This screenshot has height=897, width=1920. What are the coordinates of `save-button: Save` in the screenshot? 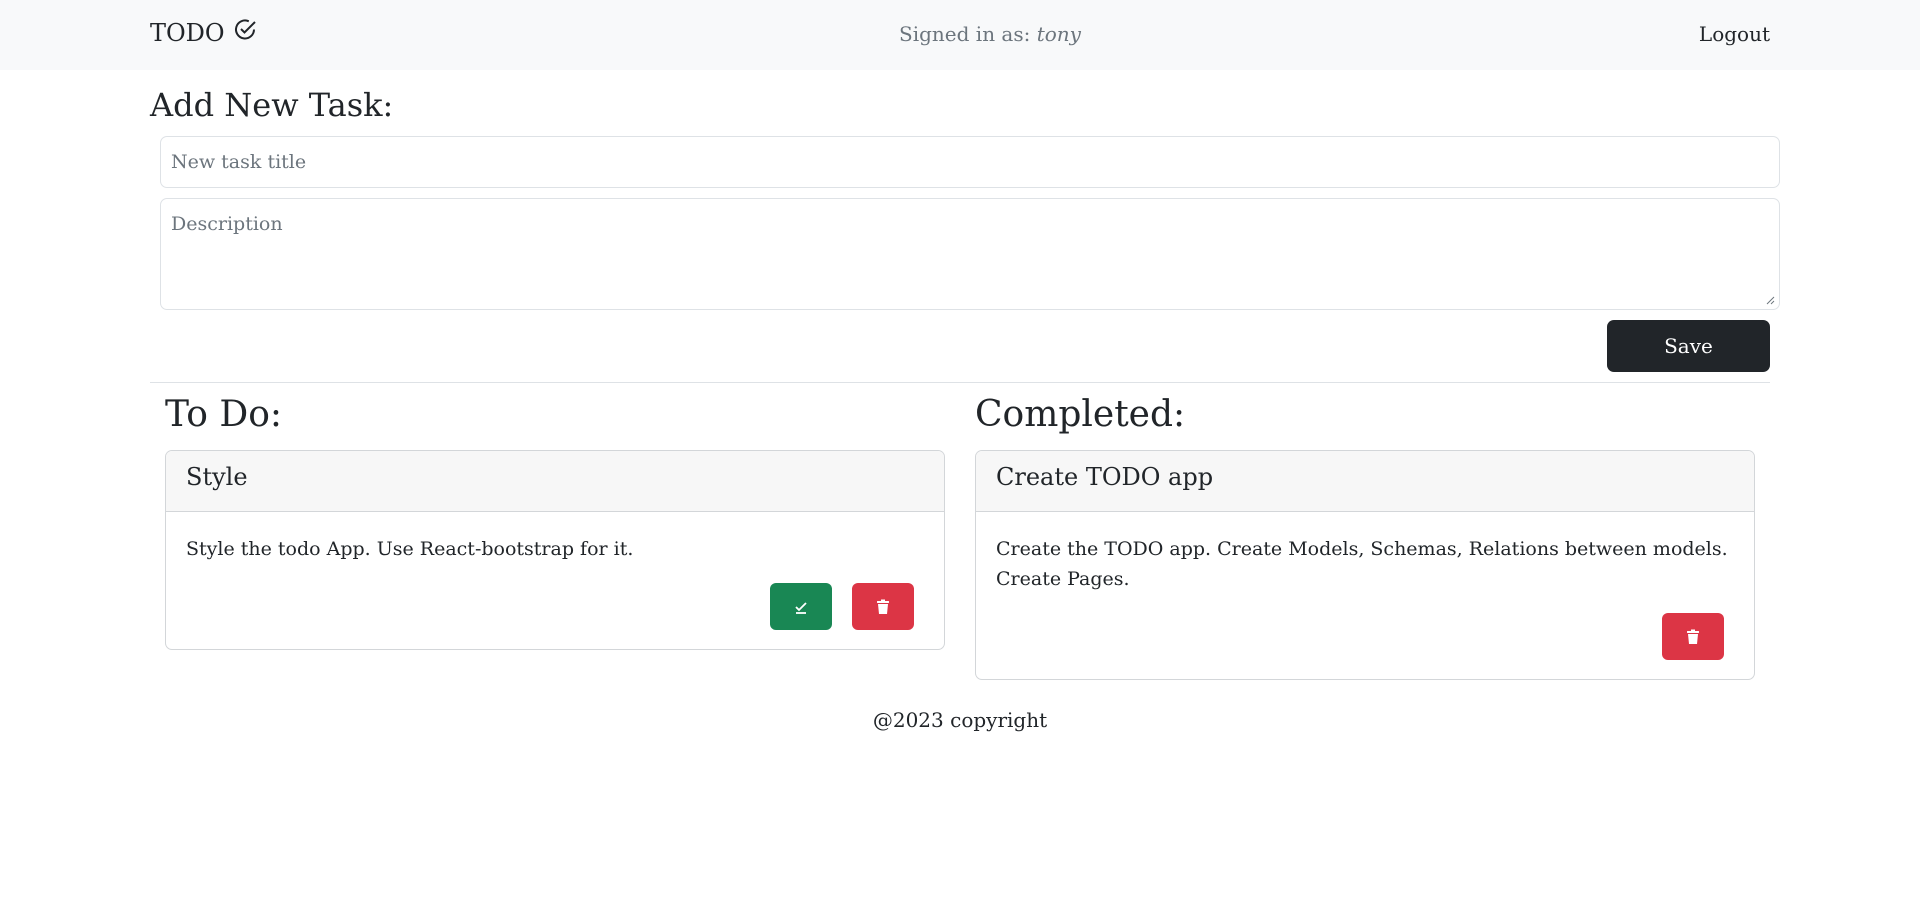 It's located at (1688, 346).